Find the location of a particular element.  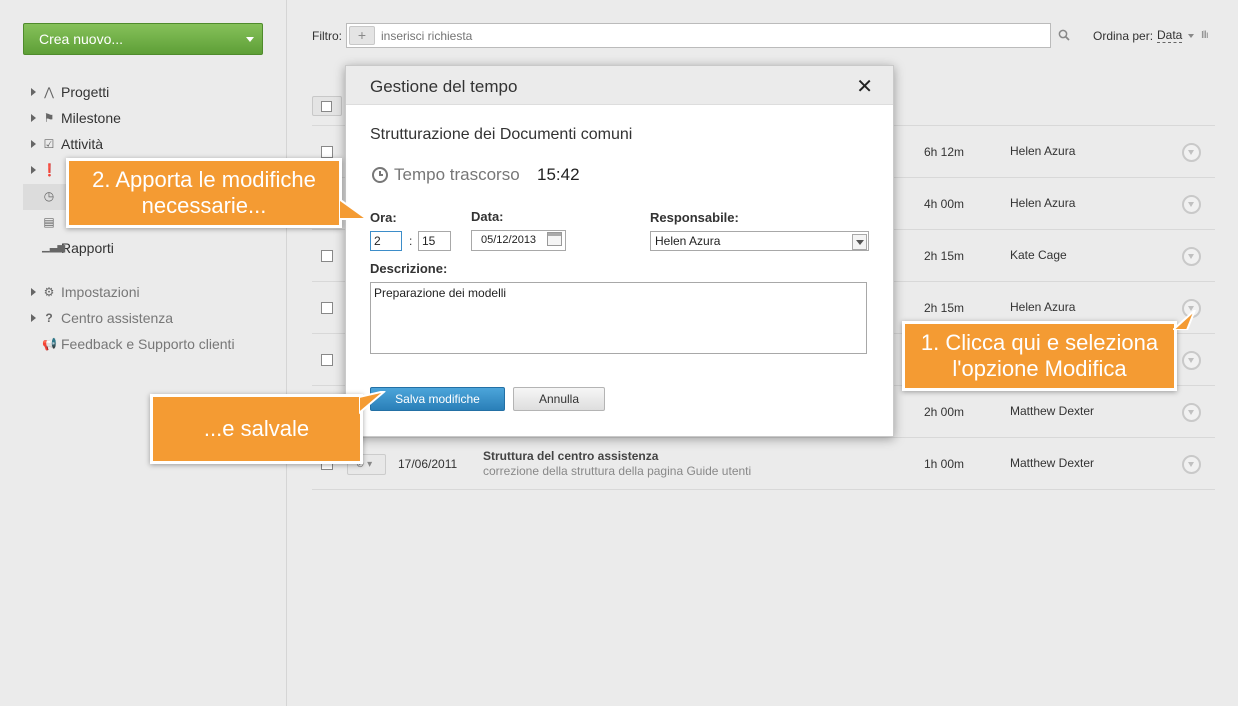

select-all-checkbox is located at coordinates (326, 106).